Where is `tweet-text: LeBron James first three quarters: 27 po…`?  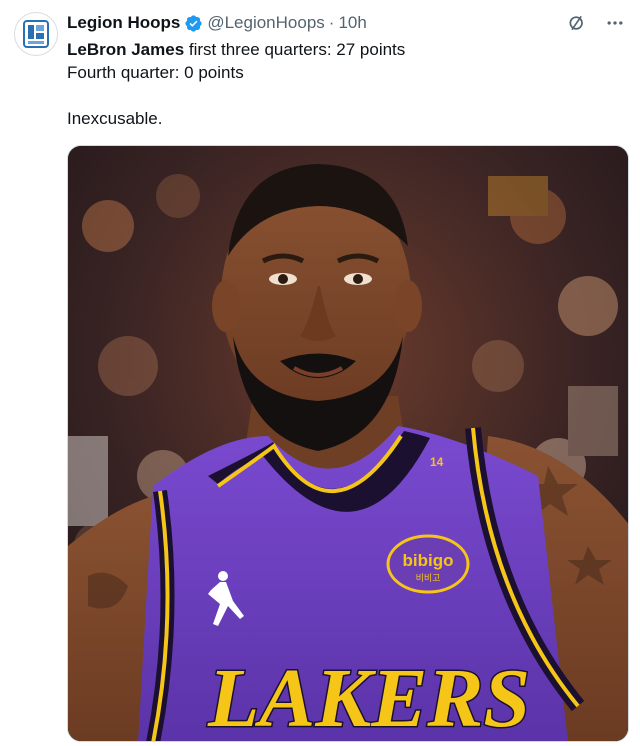
tweet-text: LeBron James first three quarters: 27 po… is located at coordinates (337, 84).